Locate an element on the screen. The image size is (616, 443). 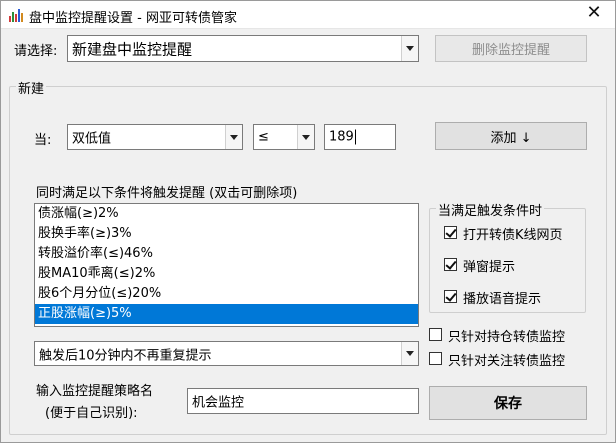
threshold-input: 189 is located at coordinates (360, 137).